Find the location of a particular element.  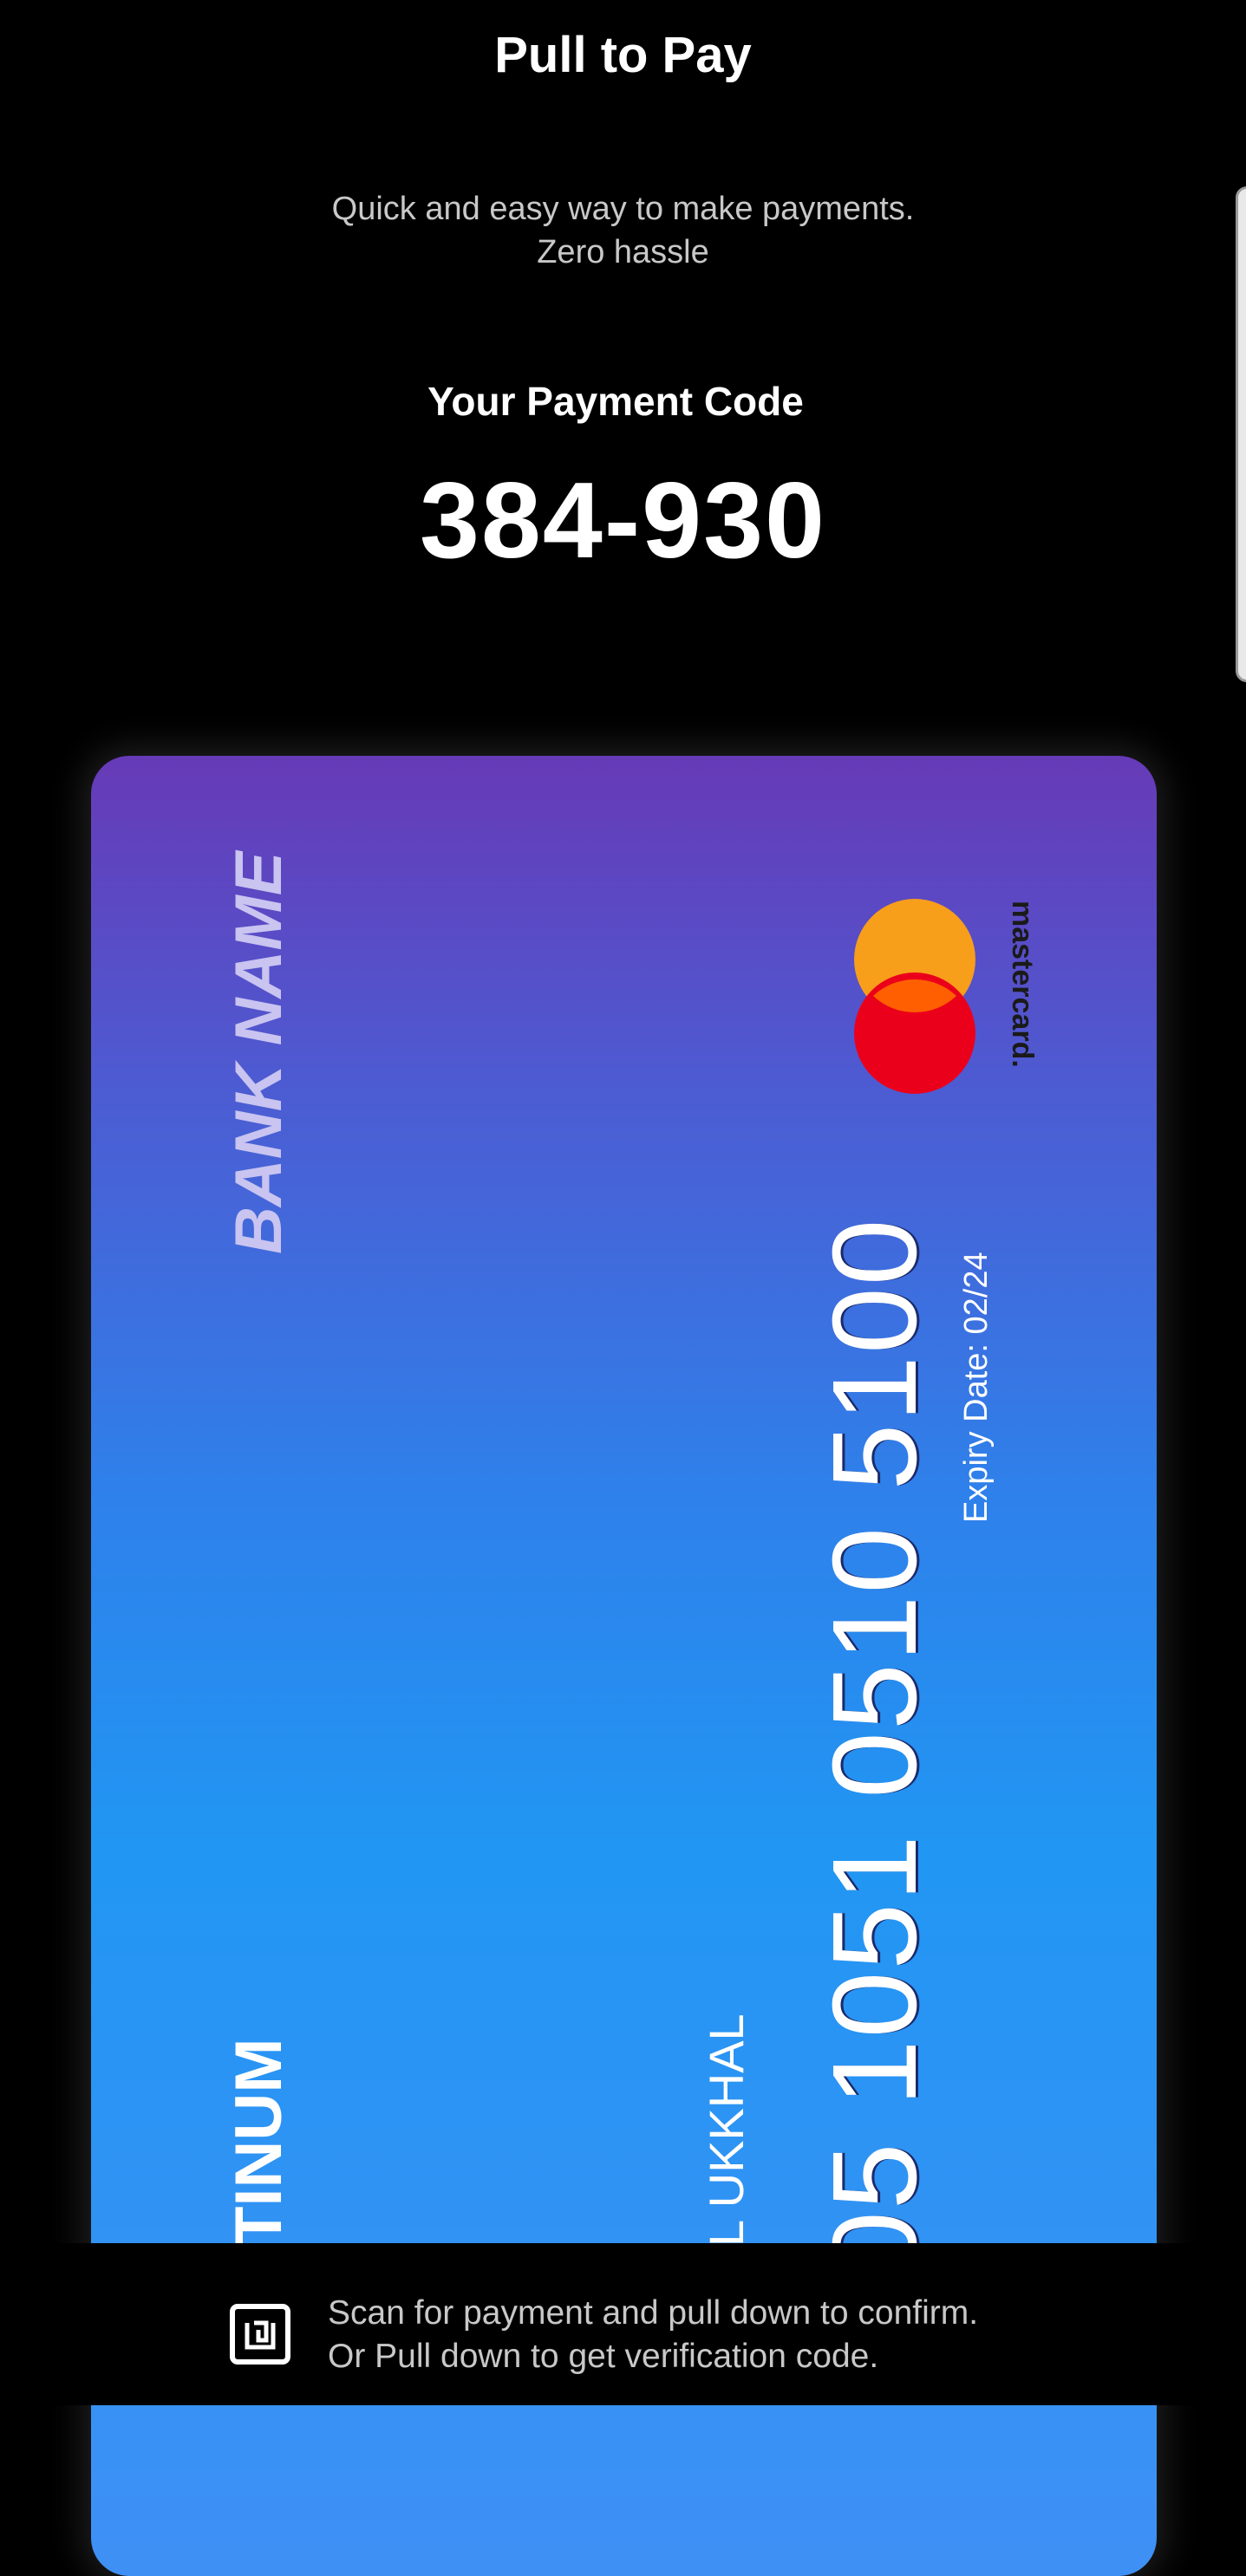

payment-code-value: 384-930 is located at coordinates (623, 521).